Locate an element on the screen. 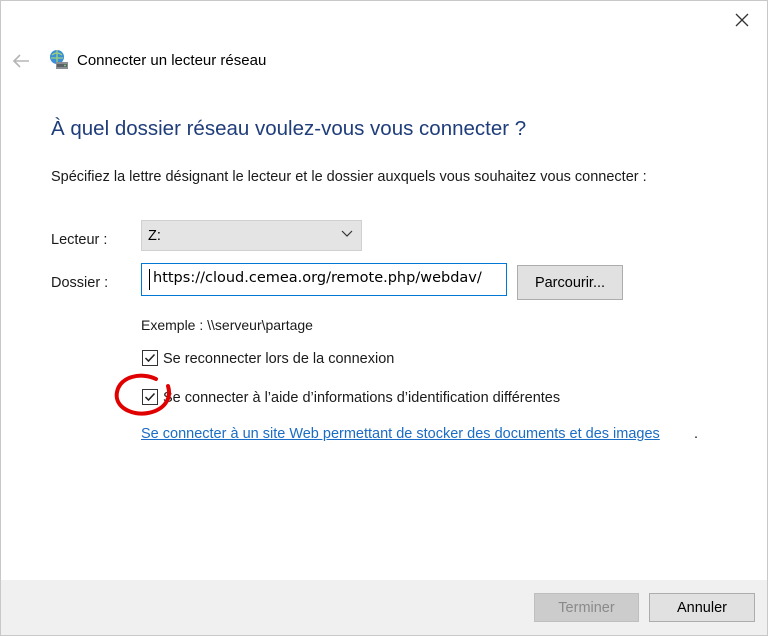 The height and width of the screenshot is (636, 768). chevron-down-icon is located at coordinates (347, 233).